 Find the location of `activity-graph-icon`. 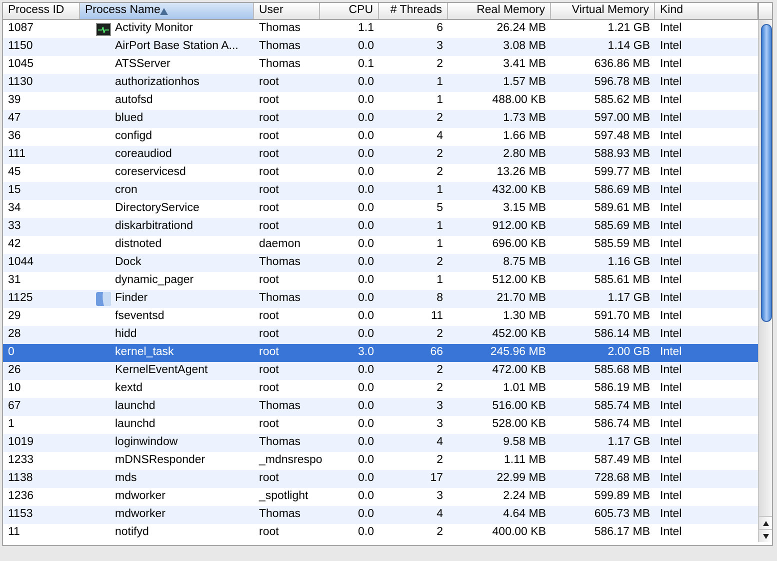

activity-graph-icon is located at coordinates (103, 29).